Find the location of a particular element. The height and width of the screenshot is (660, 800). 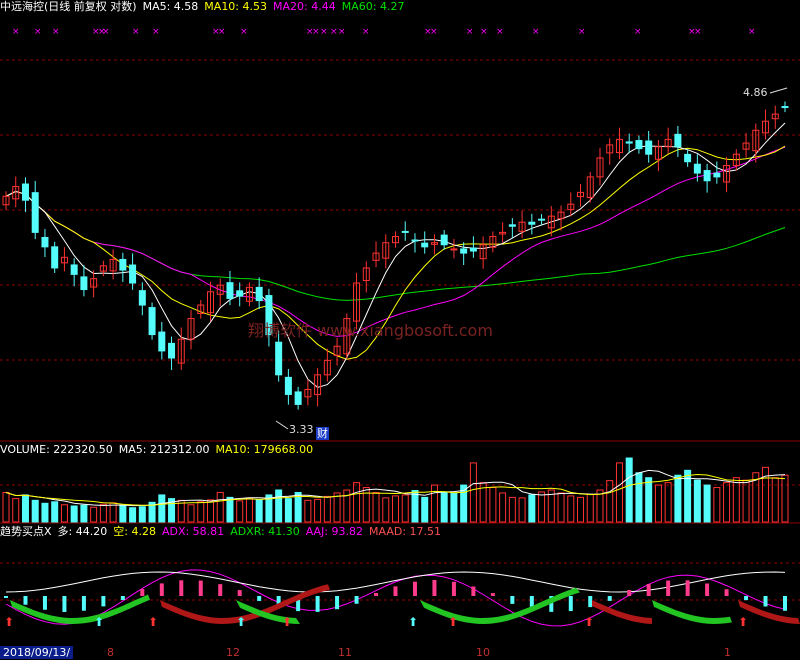

indicator-adxr: ADXR: 41.30 is located at coordinates (265, 531).